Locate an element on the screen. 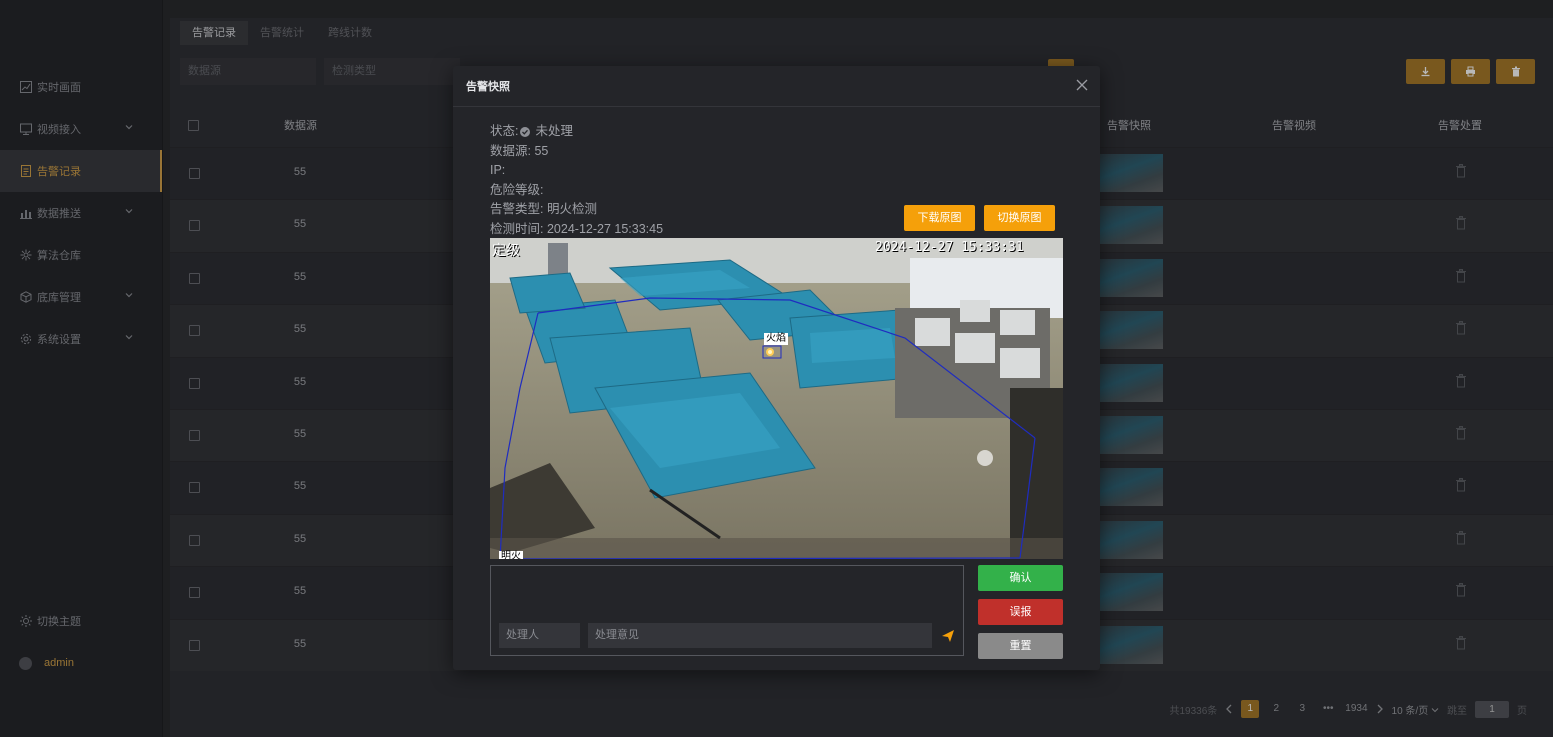 The height and width of the screenshot is (737, 1553). reset-button: 重置 is located at coordinates (1020, 646).